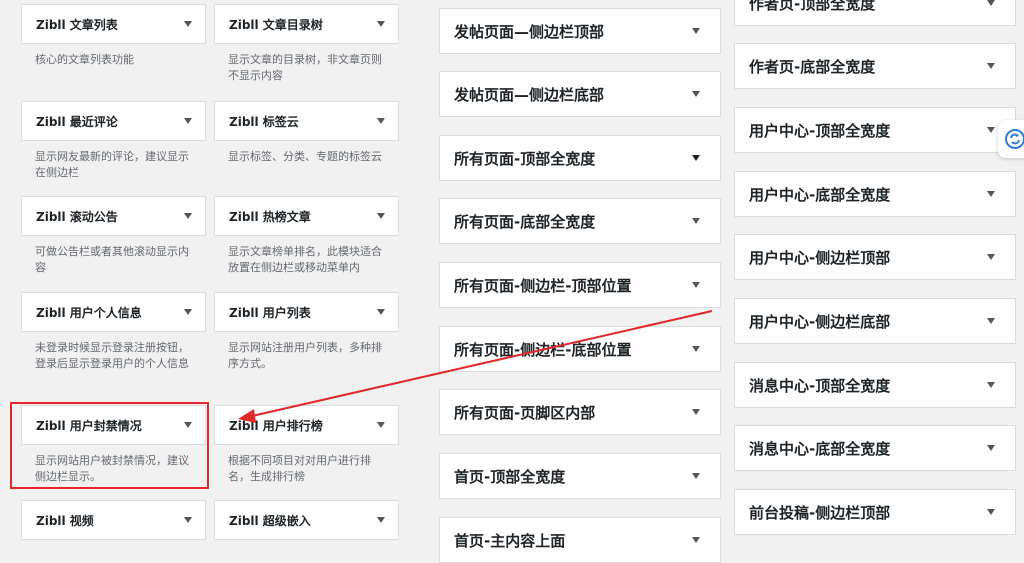 The height and width of the screenshot is (563, 1024). Describe the element at coordinates (812, 6) in the screenshot. I see `sidebar-title: 作者页-顶部全宽度` at that location.